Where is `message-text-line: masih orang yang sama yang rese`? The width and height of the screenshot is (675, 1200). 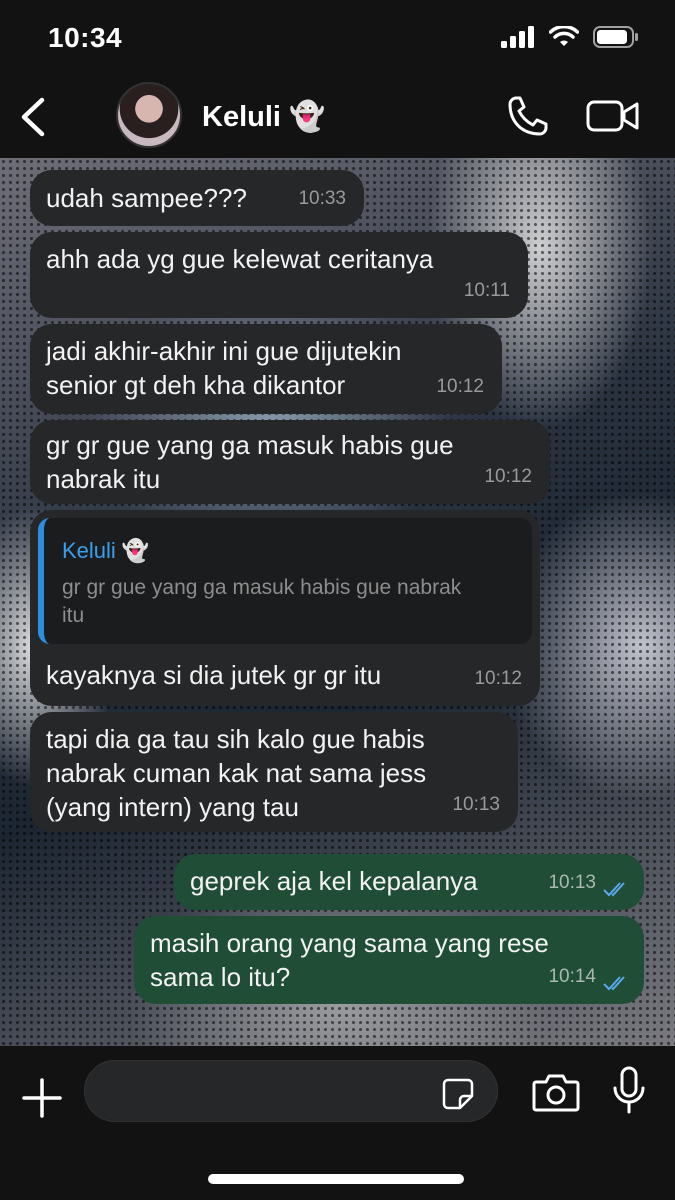
message-text-line: masih orang yang sama yang rese is located at coordinates (349, 943).